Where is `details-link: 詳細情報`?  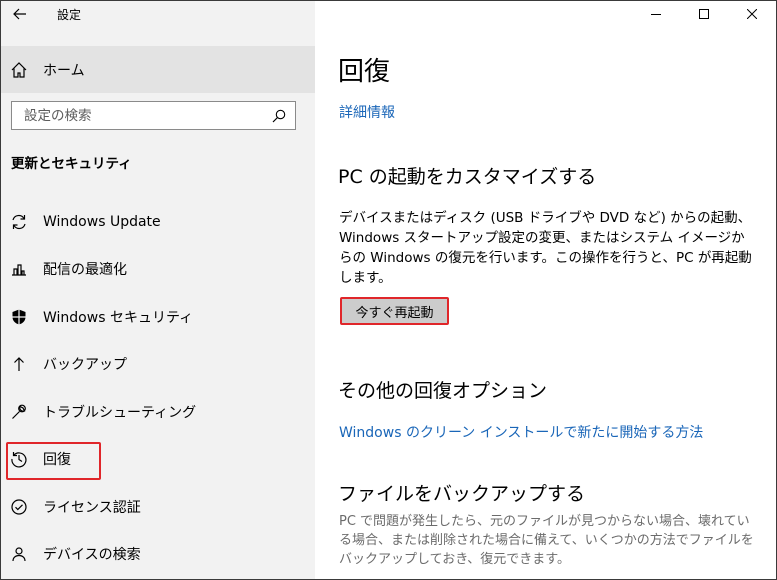
details-link: 詳細情報 is located at coordinates (367, 112).